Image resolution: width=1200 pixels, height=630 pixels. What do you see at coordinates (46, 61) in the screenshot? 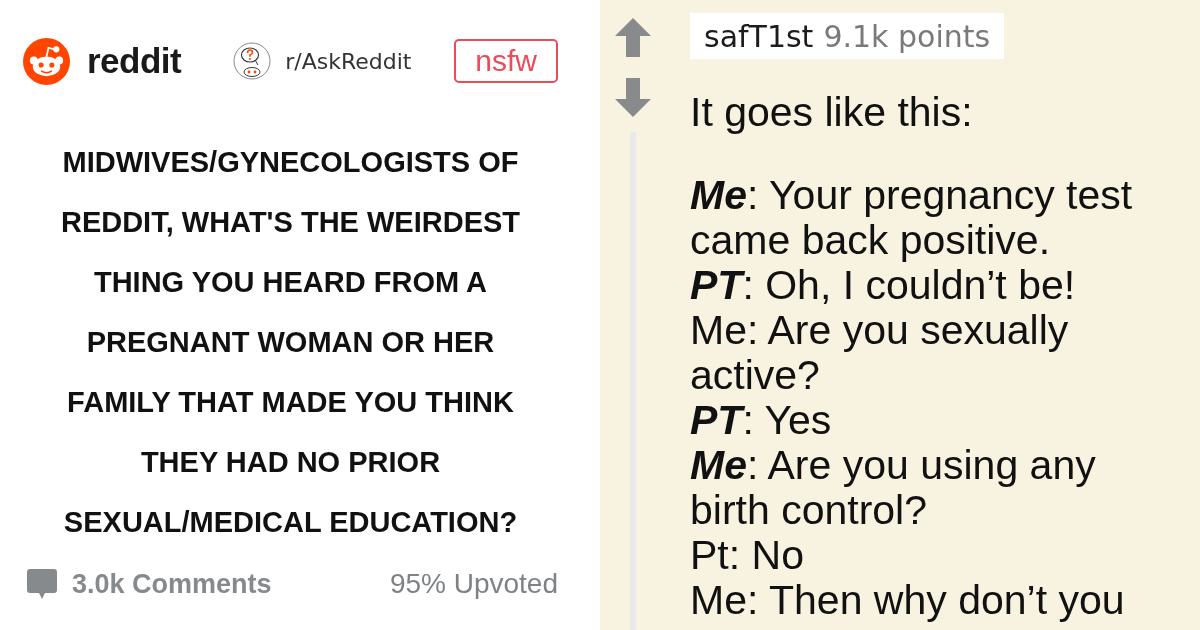
I see `alien-logo-icon` at bounding box center [46, 61].